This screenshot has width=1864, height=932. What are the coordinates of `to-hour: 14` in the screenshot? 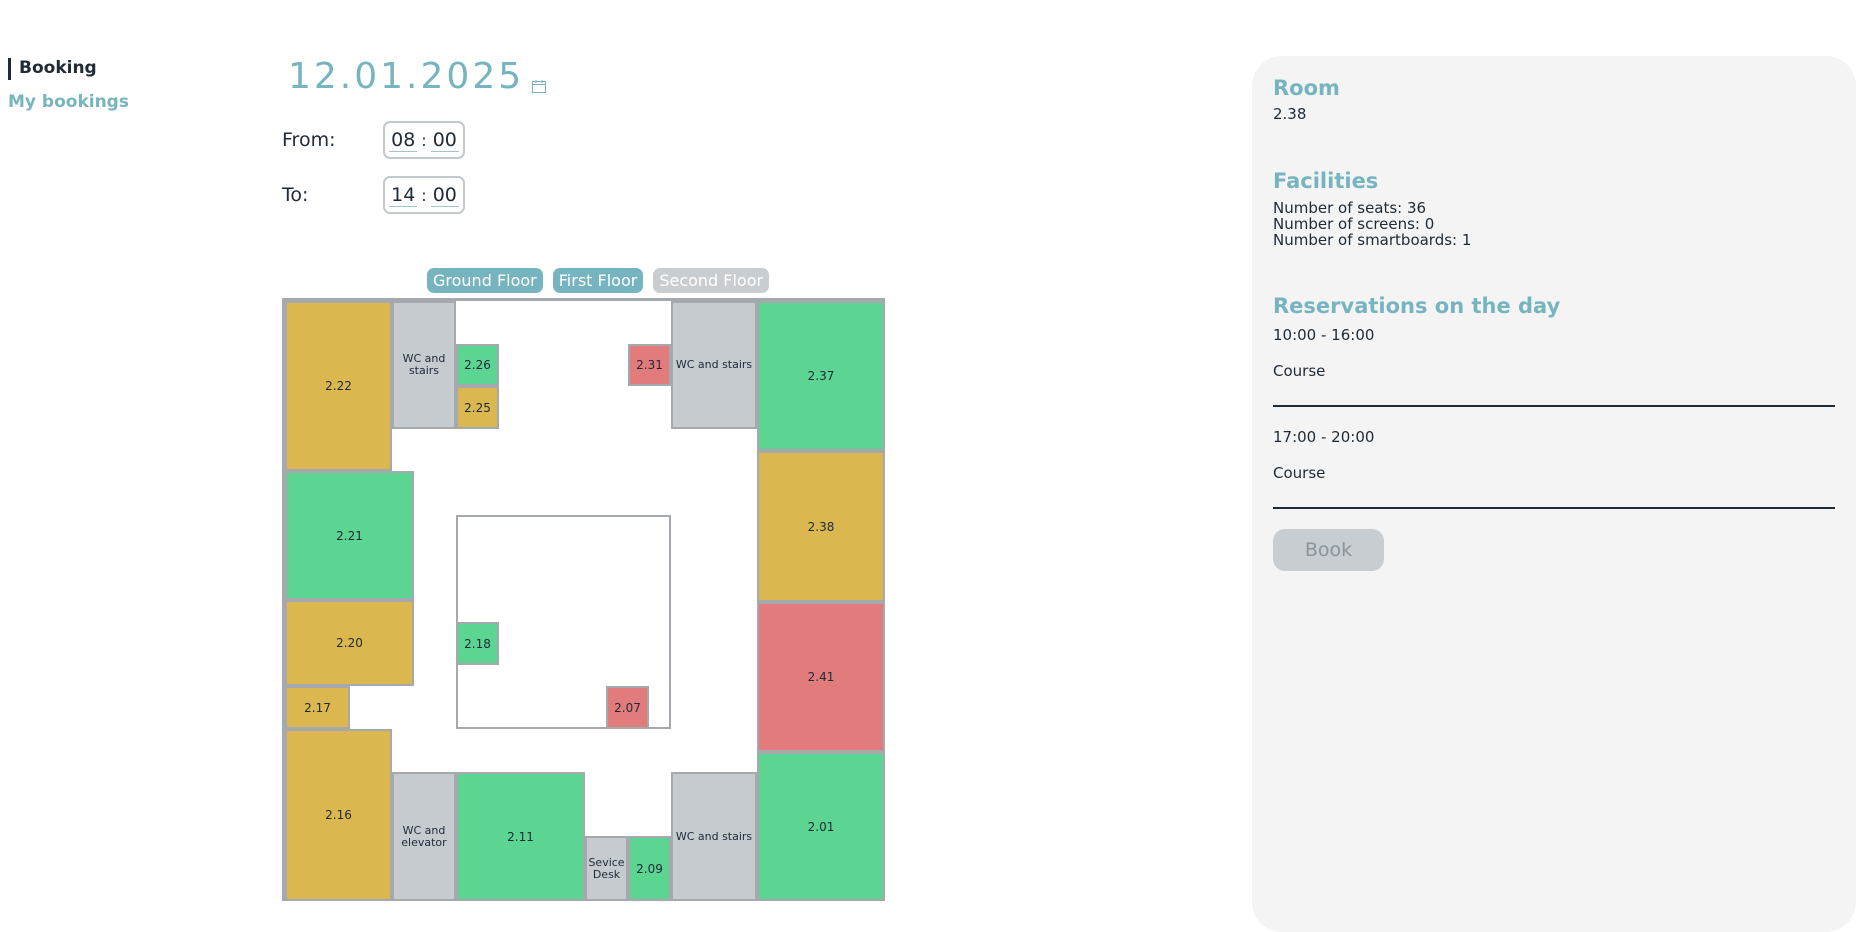 It's located at (403, 195).